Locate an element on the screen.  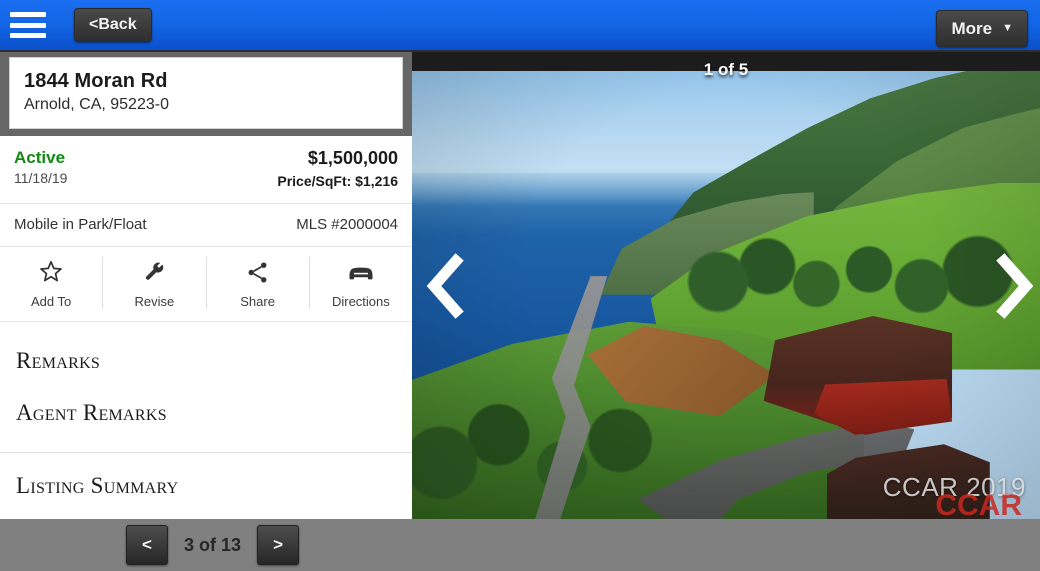
address-card: 1844 Moran Rd Arnold, CA, 95223-0 is located at coordinates (206, 93).